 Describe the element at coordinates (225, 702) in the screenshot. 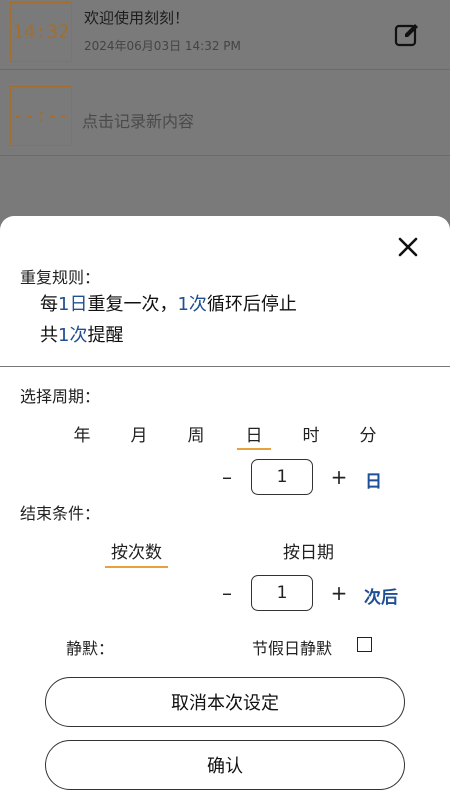

I see `cancel-setting-button: 取消本次设定` at that location.